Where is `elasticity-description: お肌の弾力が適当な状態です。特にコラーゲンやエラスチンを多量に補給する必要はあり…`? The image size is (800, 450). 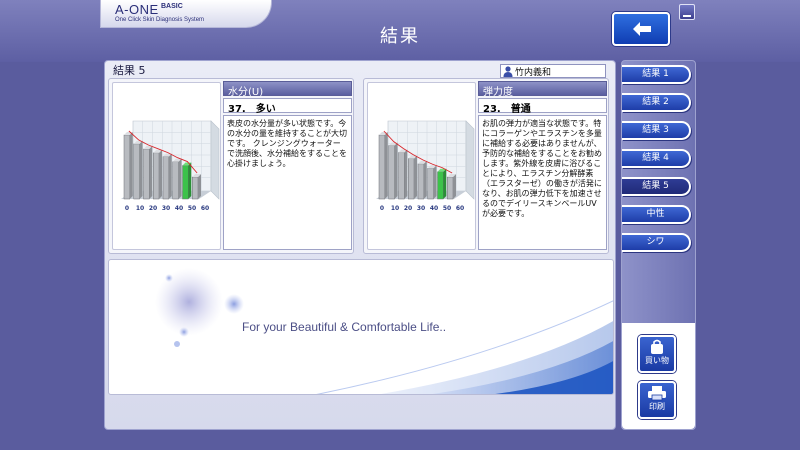
elasticity-description: お肌の弾力が適当な状態です。特にコラーゲンやエラスチンを多量に補給する必要はあり… is located at coordinates (542, 182).